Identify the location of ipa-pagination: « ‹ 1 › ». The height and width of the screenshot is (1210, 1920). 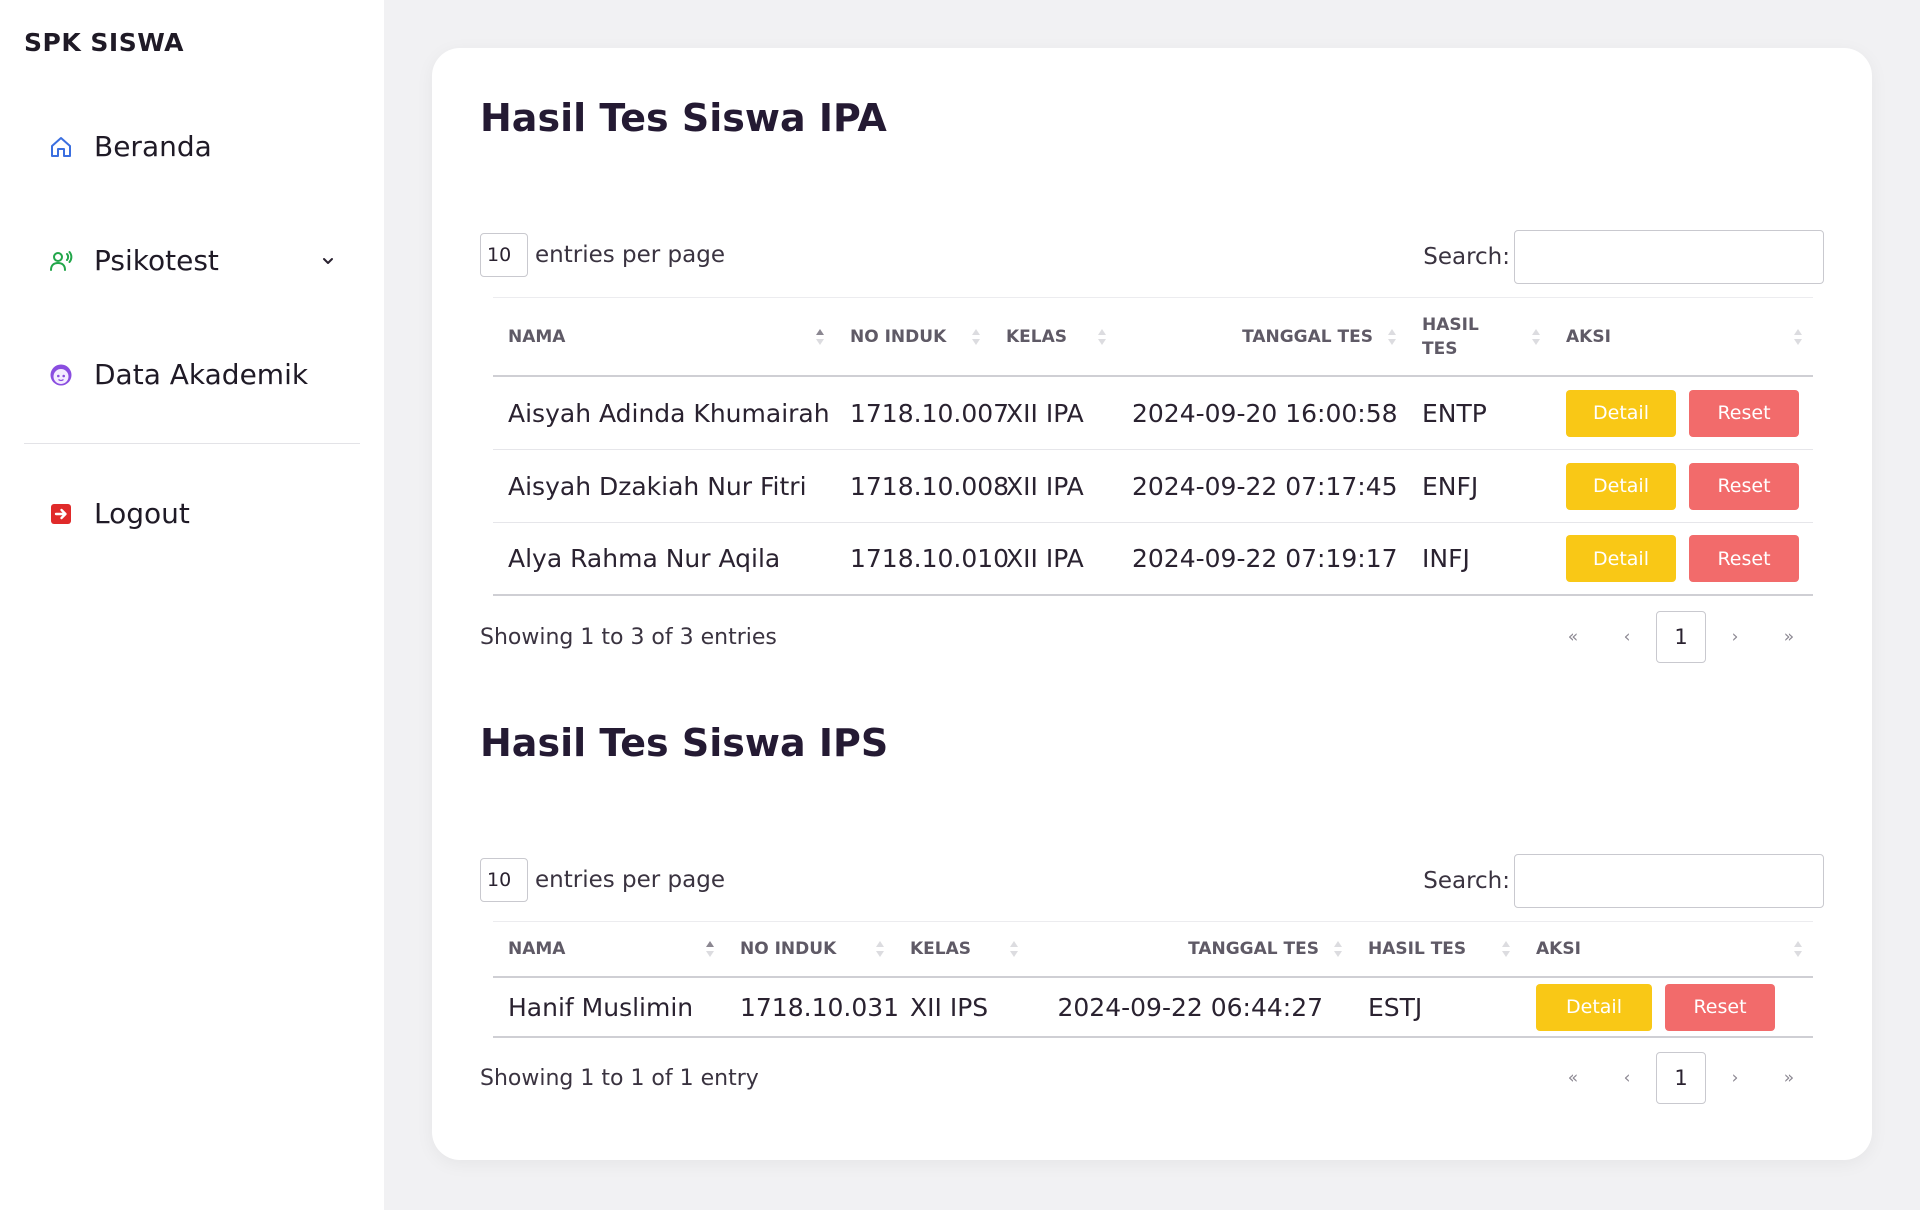
(1681, 637).